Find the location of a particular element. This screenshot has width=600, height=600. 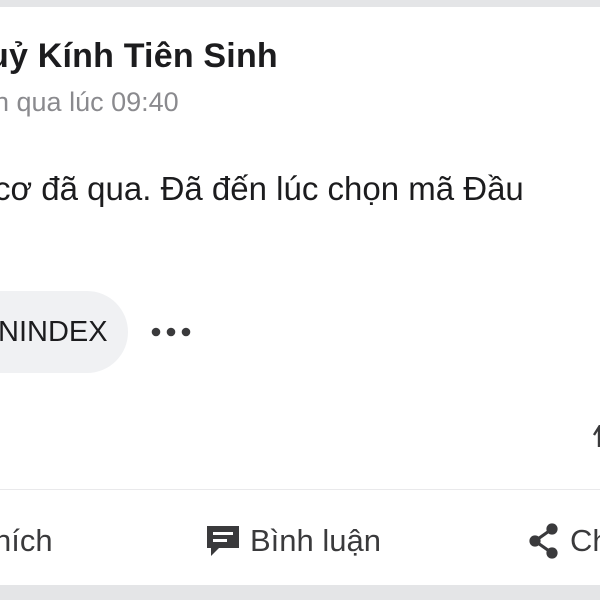

like-label: hích is located at coordinates (26, 540).